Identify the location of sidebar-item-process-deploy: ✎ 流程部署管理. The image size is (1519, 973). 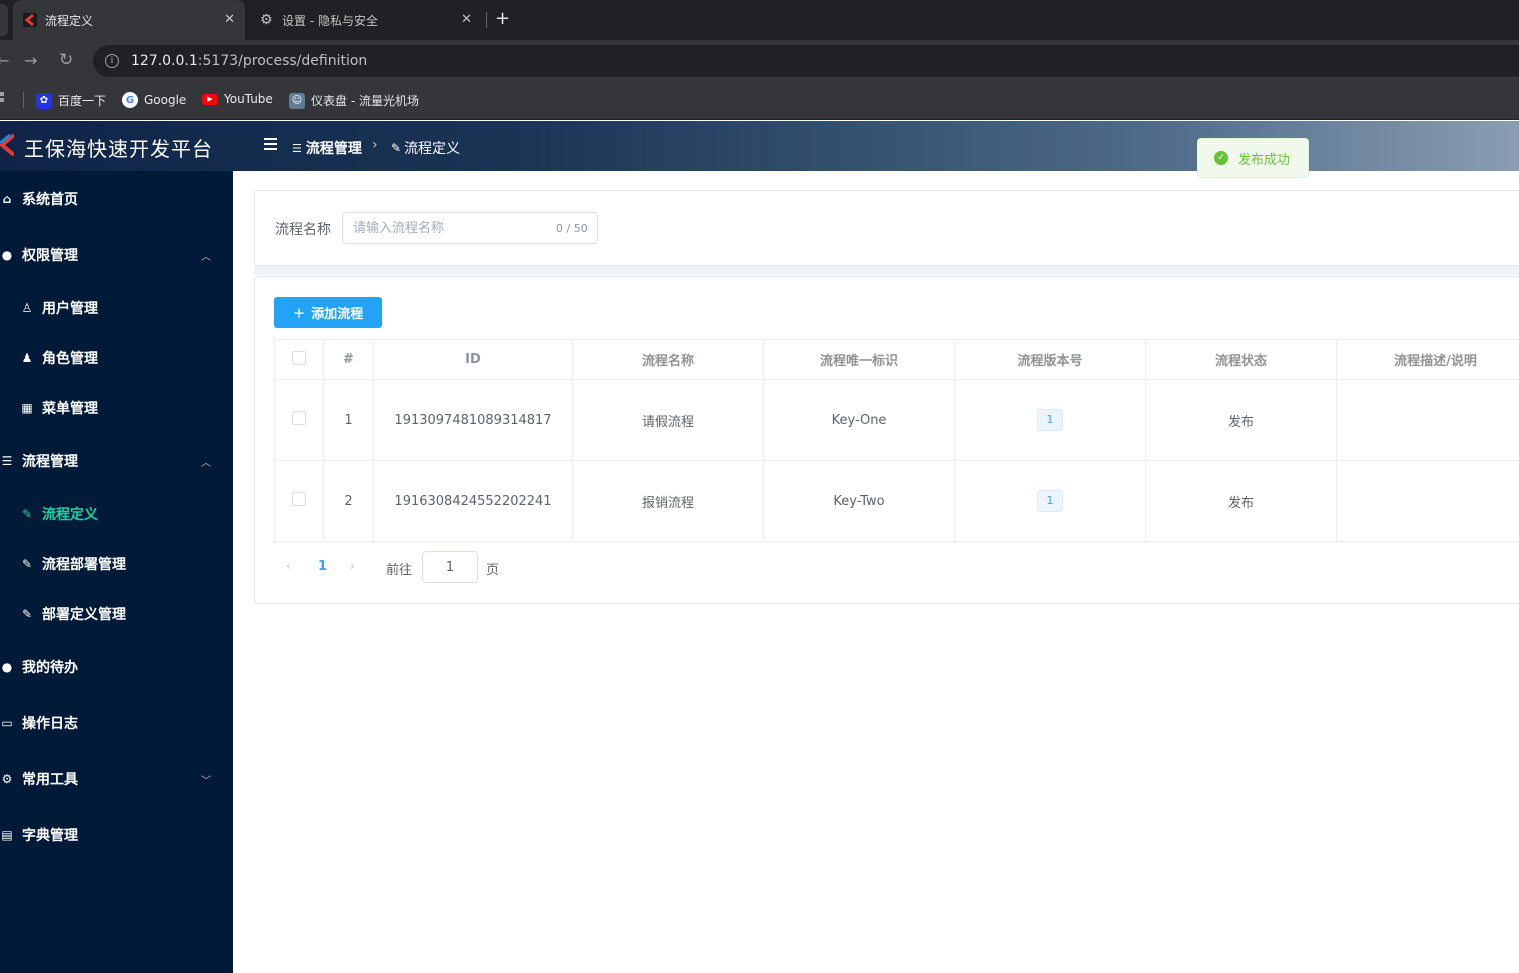
(116, 564).